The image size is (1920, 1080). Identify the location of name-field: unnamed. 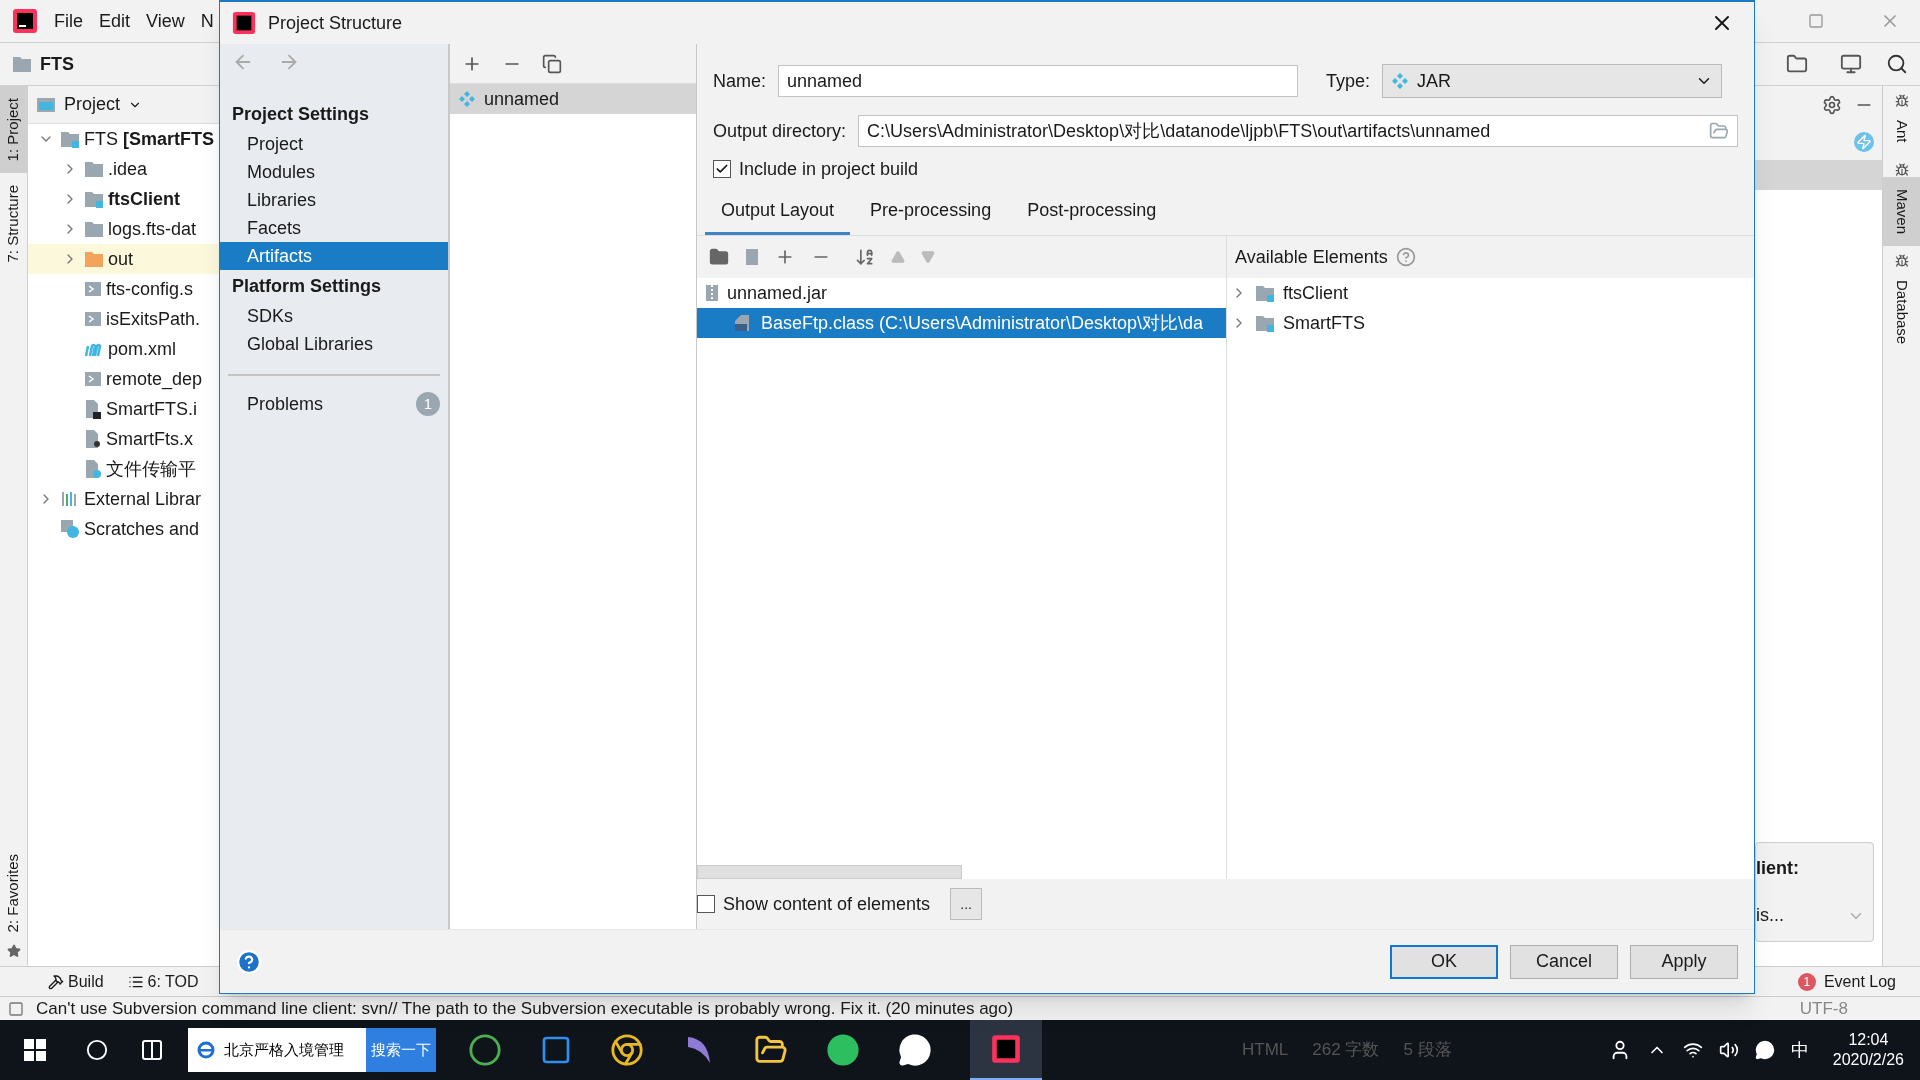
(1038, 81).